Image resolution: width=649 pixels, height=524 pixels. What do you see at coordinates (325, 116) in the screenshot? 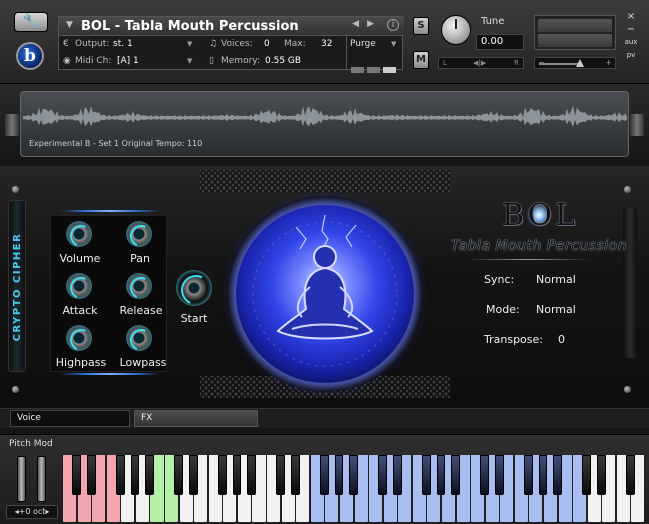
I see `waveform-graphic` at bounding box center [325, 116].